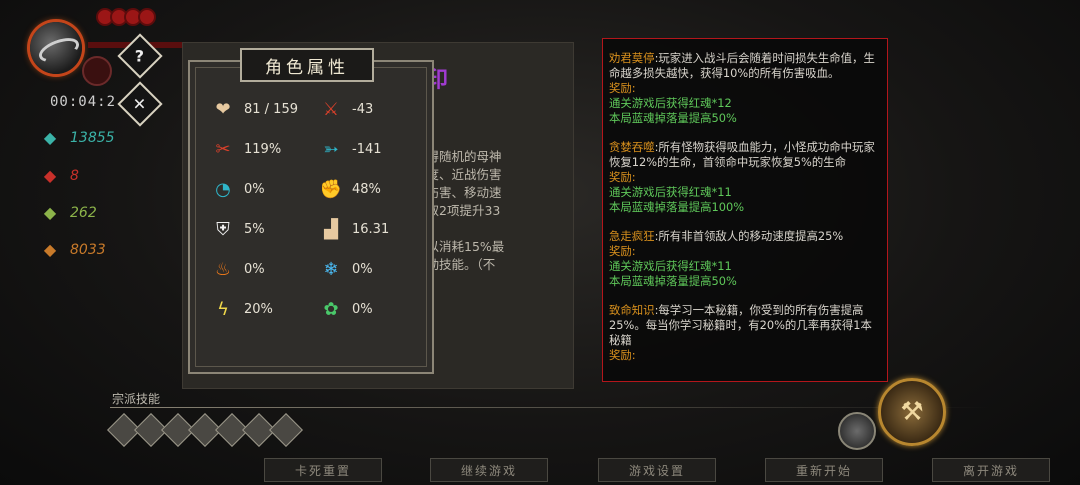  What do you see at coordinates (331, 149) in the screenshot?
I see `dash-icon: ➳` at bounding box center [331, 149].